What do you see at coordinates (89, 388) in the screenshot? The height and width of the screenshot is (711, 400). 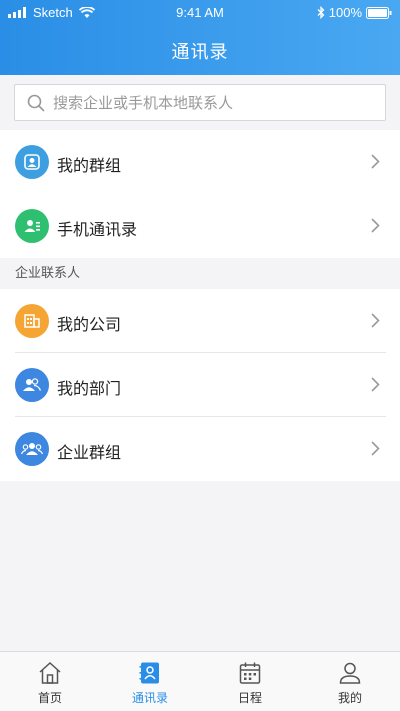 I see `list-item-label: 我的部门` at bounding box center [89, 388].